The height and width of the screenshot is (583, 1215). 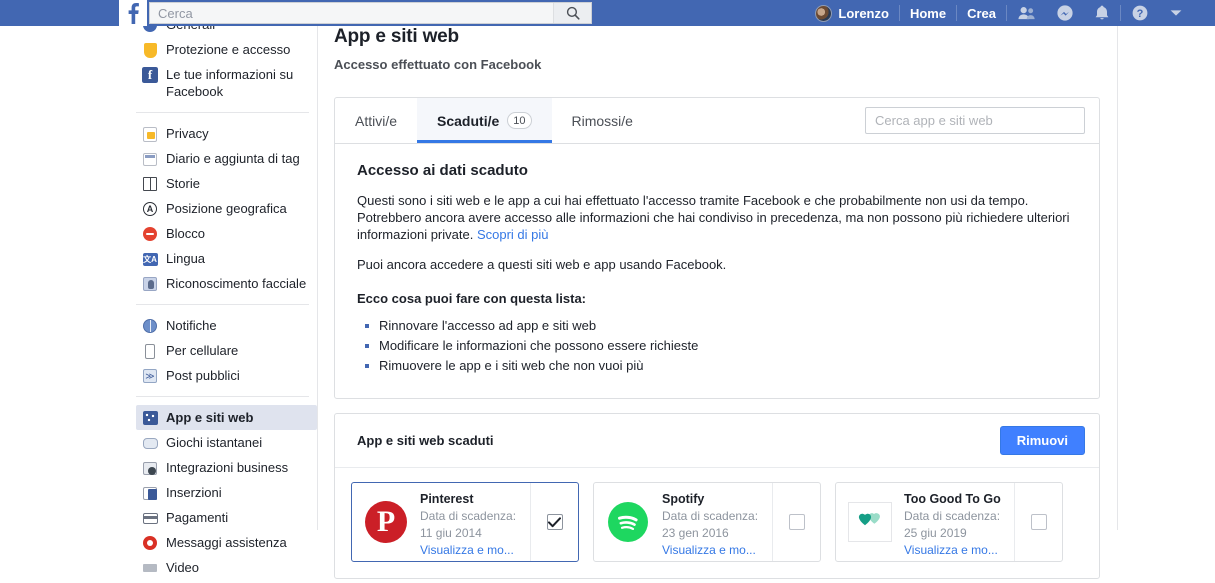 I want to click on sidebar-item-posizione-geografica: A Posizione geografica, so click(x=226, y=208).